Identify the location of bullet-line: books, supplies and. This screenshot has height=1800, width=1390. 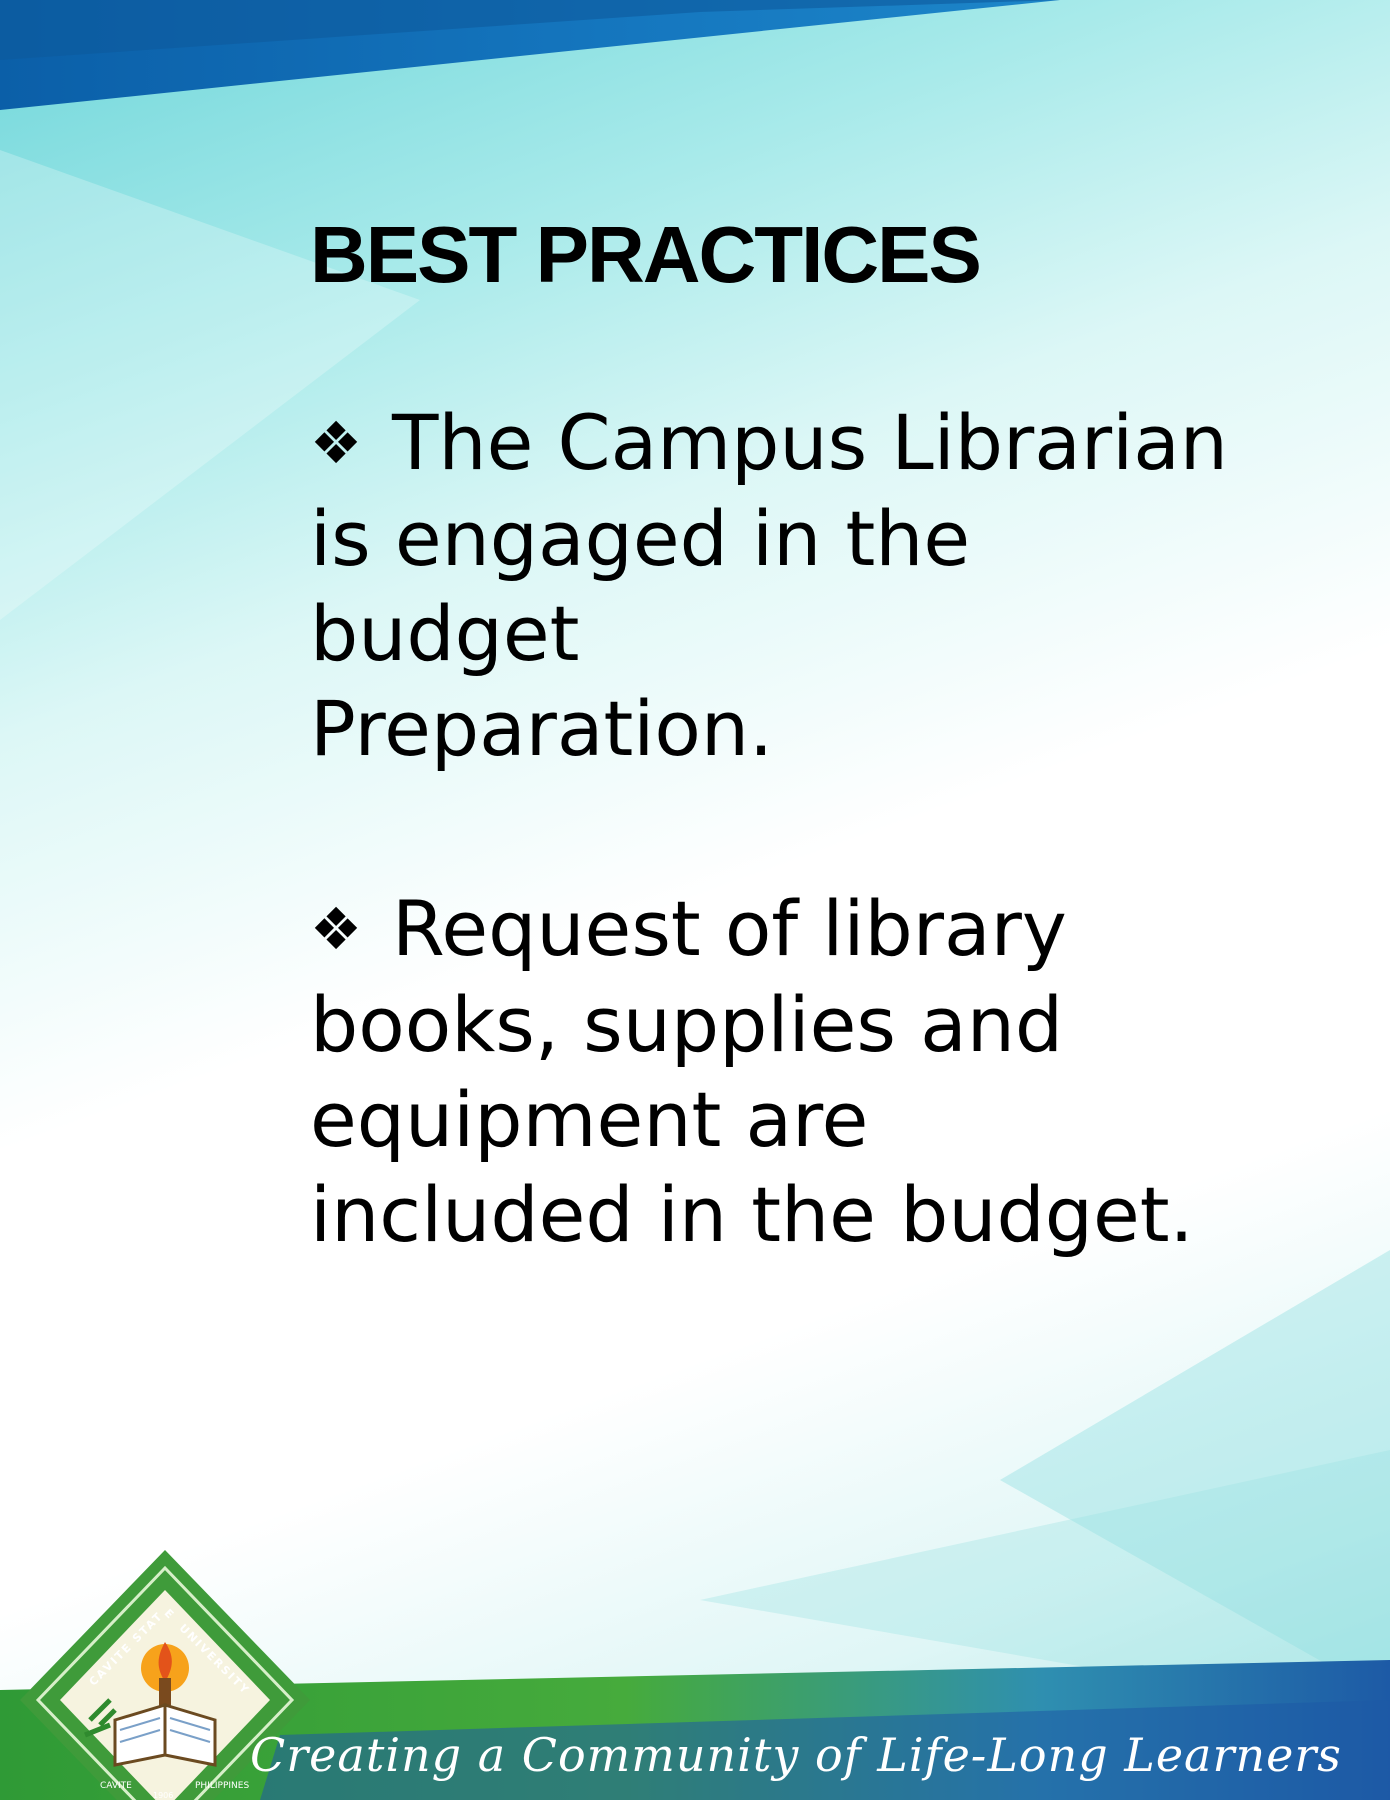
(687, 1024).